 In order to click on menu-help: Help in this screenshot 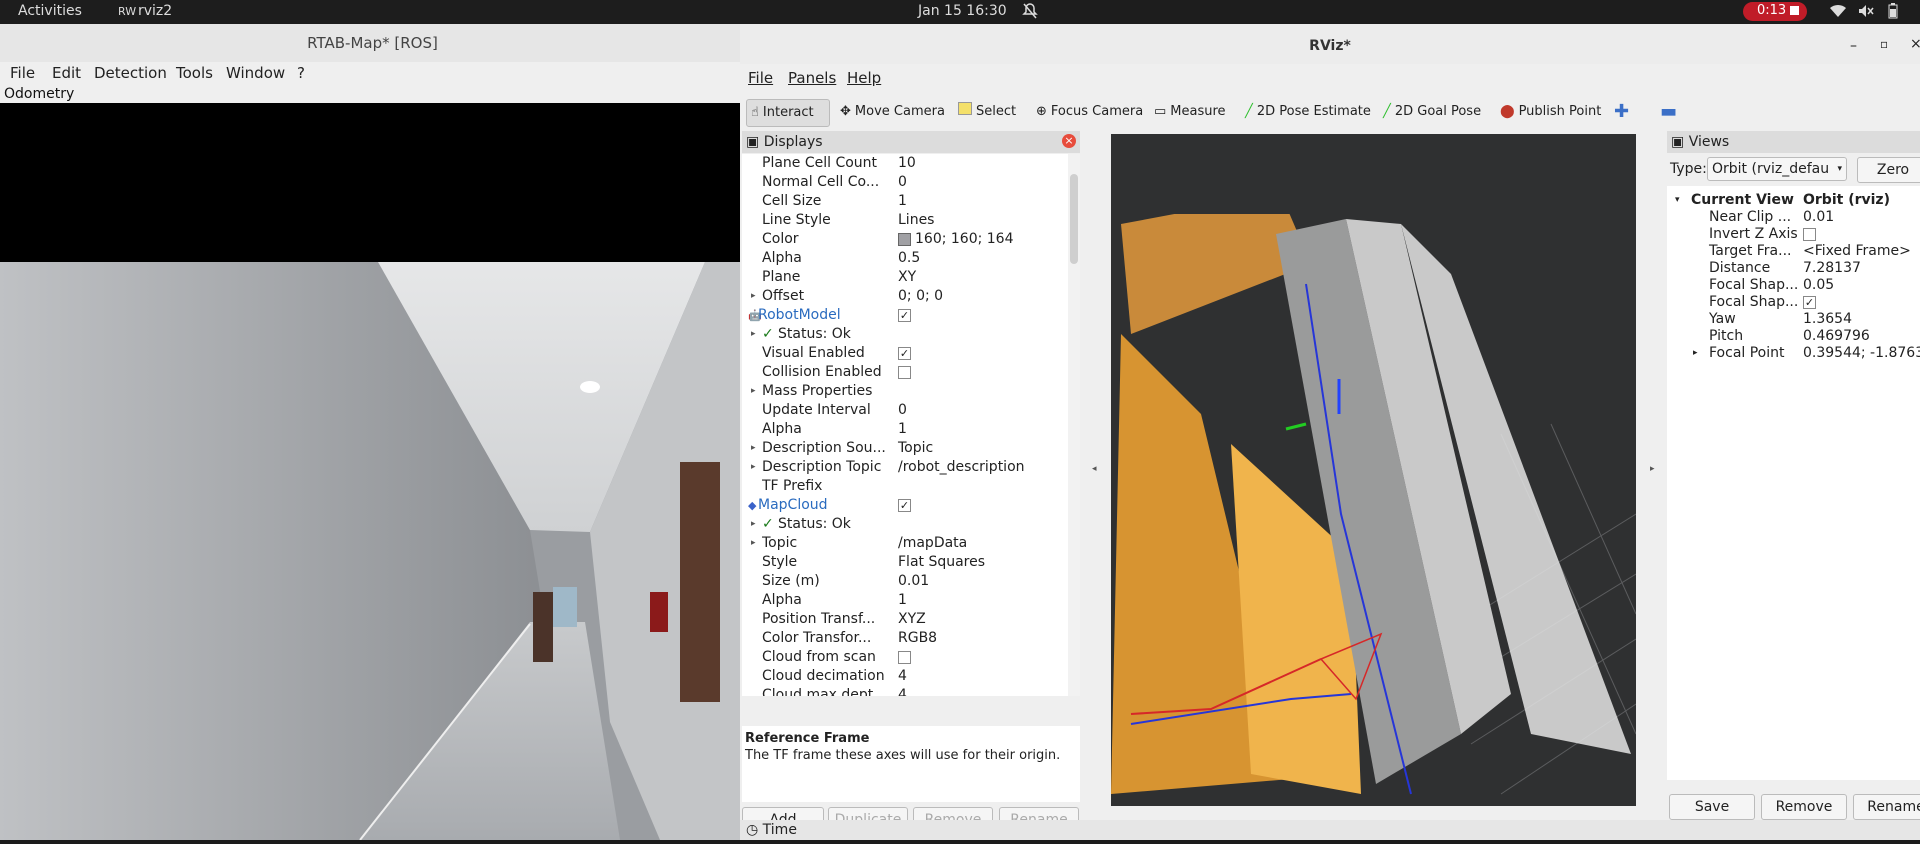, I will do `click(864, 78)`.